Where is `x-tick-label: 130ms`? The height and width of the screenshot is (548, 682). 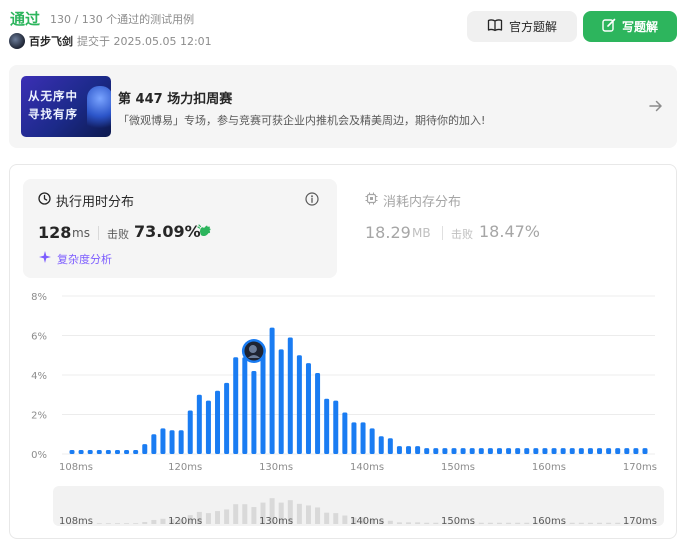
x-tick-label: 130ms is located at coordinates (276, 467).